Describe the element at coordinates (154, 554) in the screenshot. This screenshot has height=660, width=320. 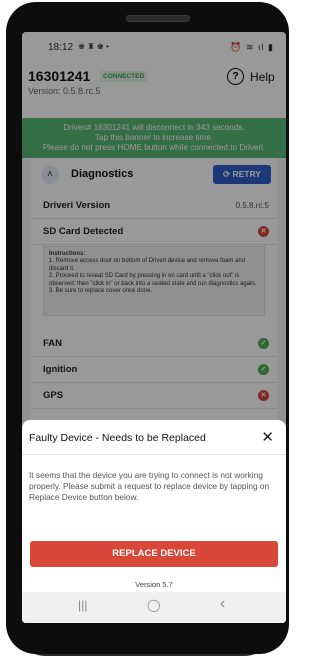
I see `replace-device-button: REPLACE DEVICE` at that location.